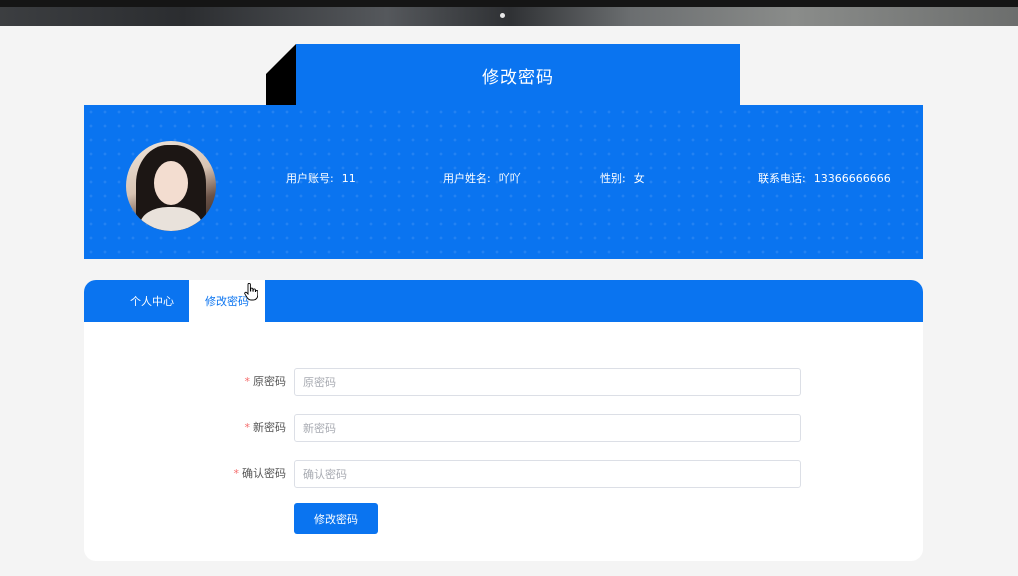 The image size is (1018, 576). Describe the element at coordinates (852, 178) in the screenshot. I see `phone-value: 13366666666` at that location.